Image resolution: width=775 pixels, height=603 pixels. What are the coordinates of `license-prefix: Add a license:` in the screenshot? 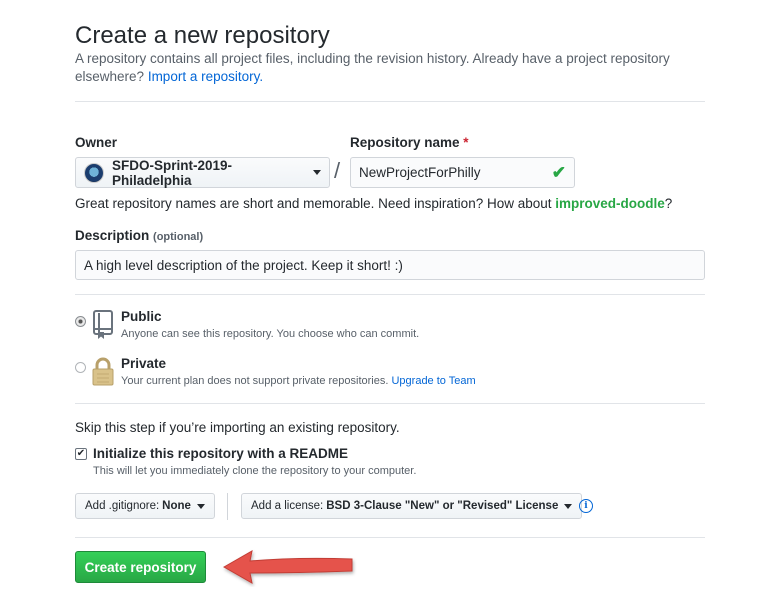 It's located at (287, 506).